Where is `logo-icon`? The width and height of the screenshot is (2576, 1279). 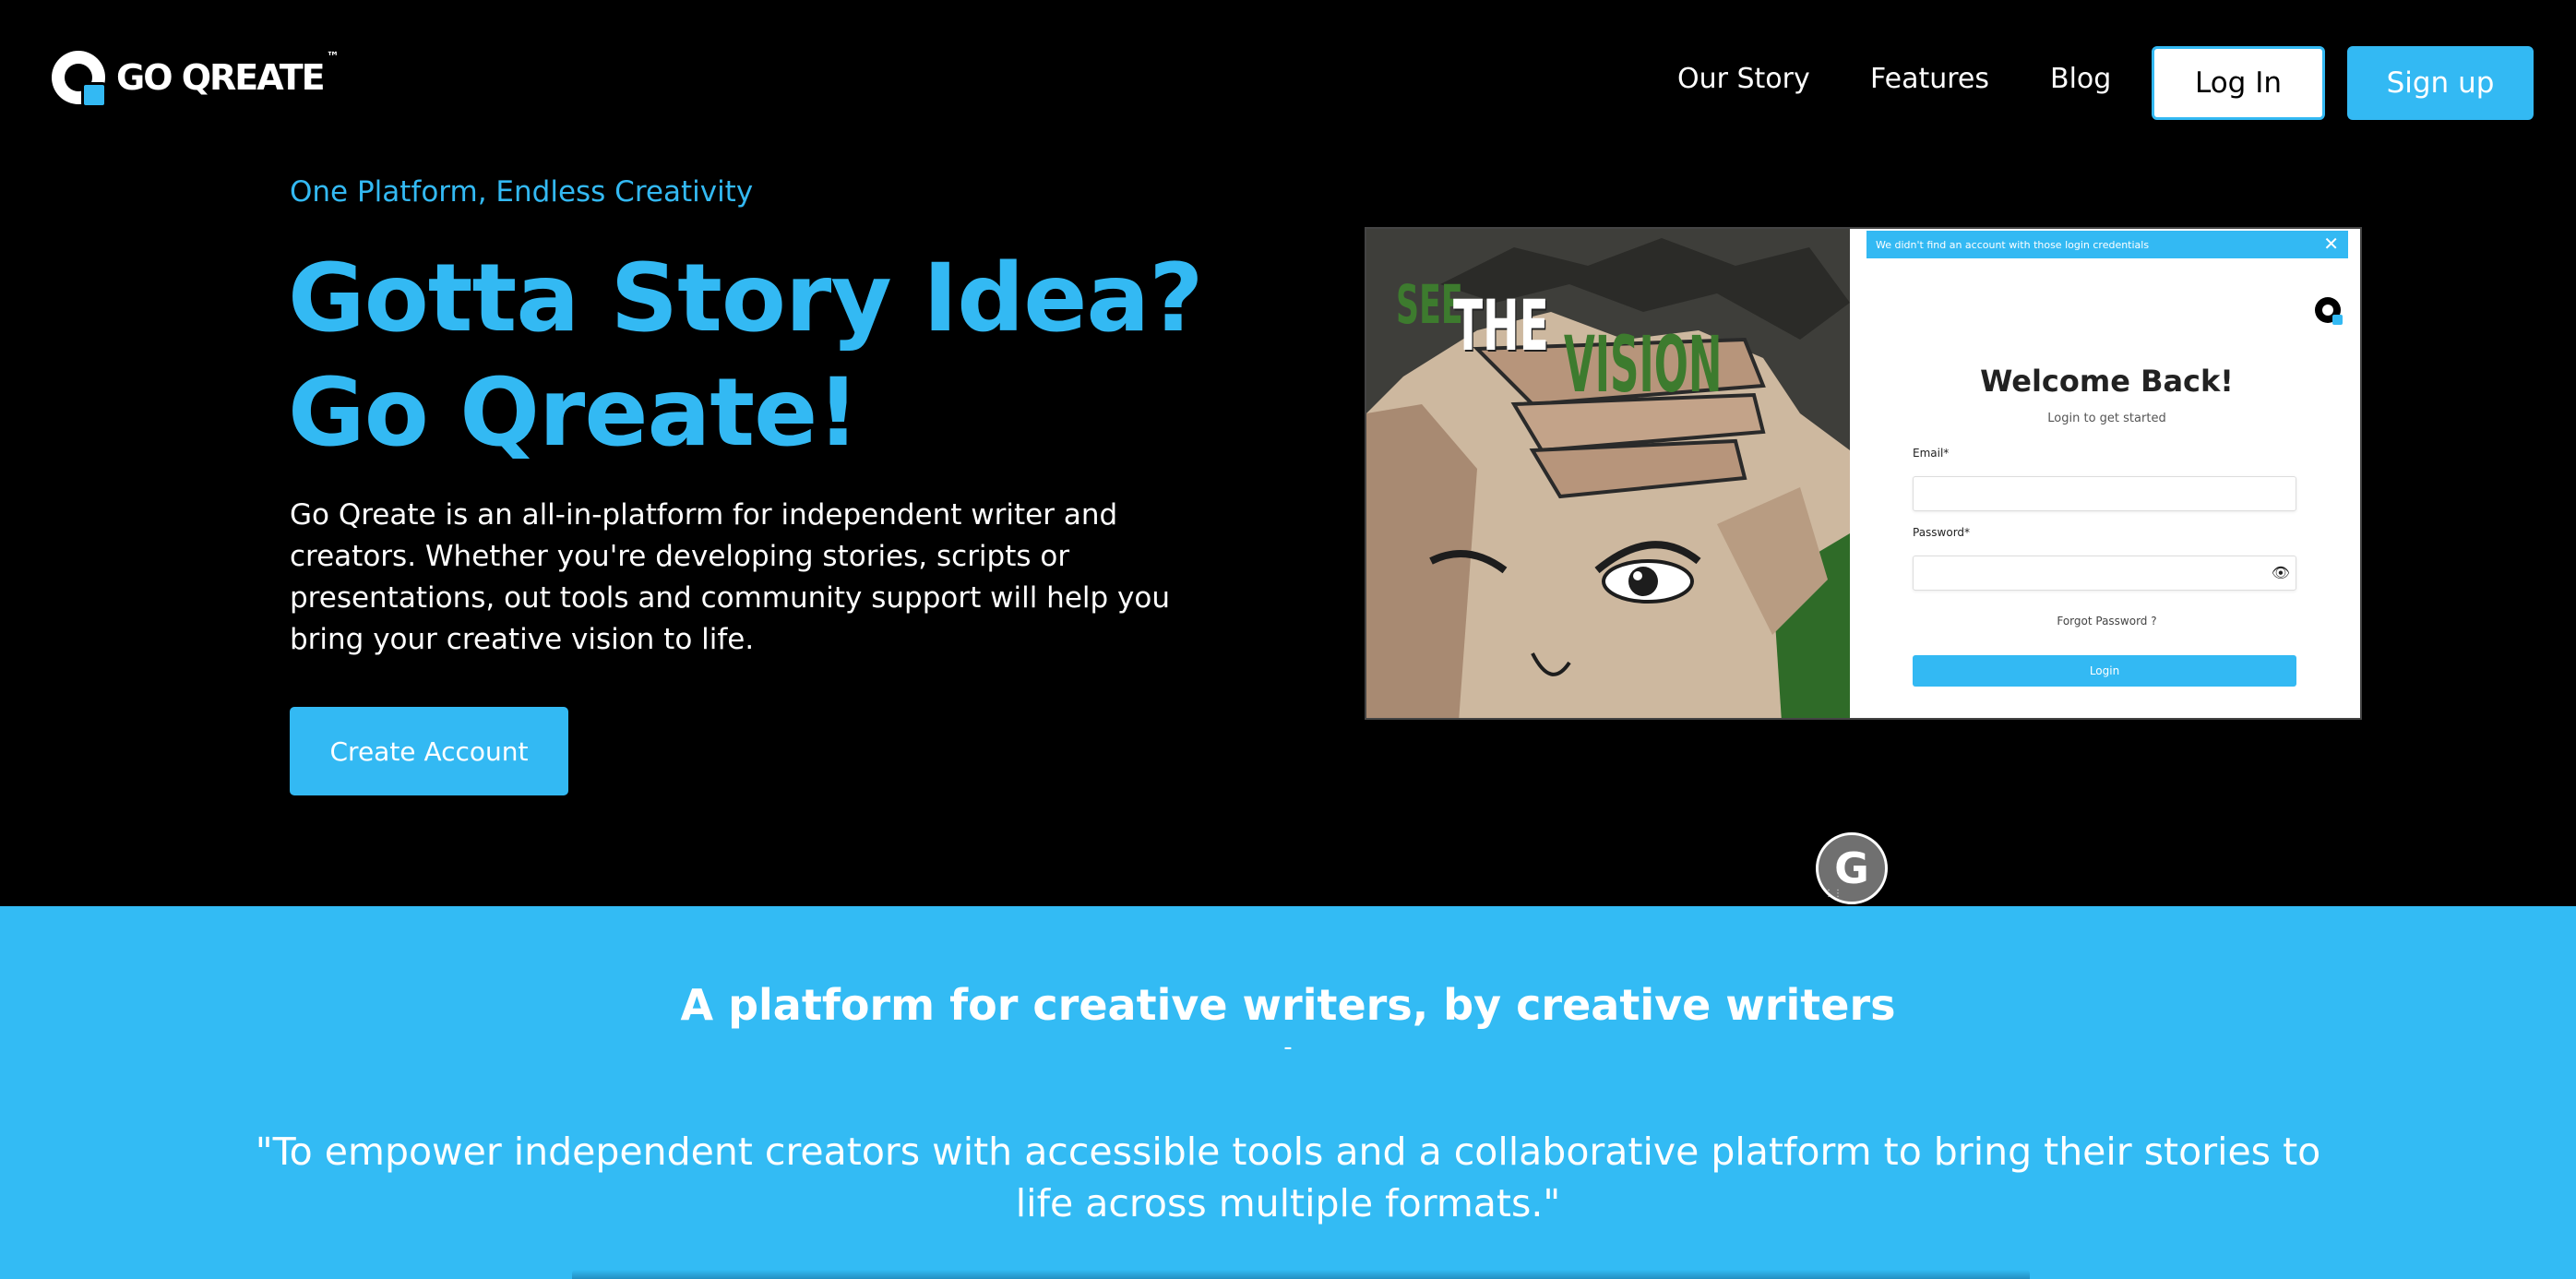 logo-icon is located at coordinates (79, 79).